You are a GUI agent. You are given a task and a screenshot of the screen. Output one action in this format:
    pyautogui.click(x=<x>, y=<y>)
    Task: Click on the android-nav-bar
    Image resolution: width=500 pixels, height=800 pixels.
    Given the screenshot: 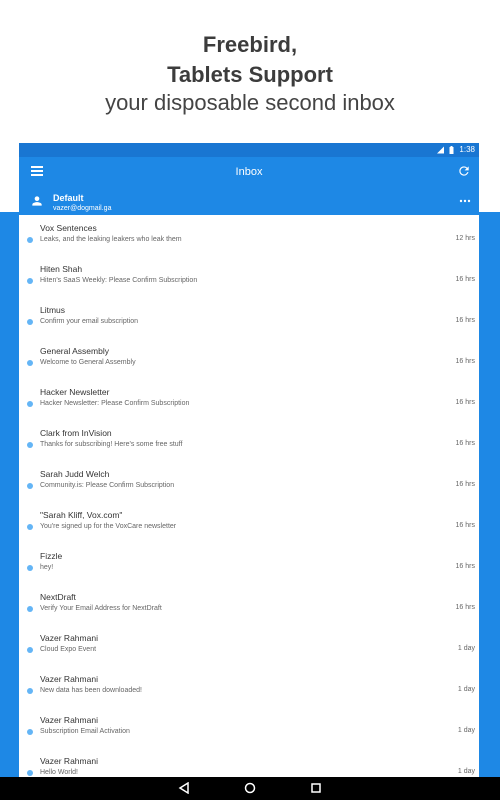 What is the action you would take?
    pyautogui.click(x=250, y=788)
    